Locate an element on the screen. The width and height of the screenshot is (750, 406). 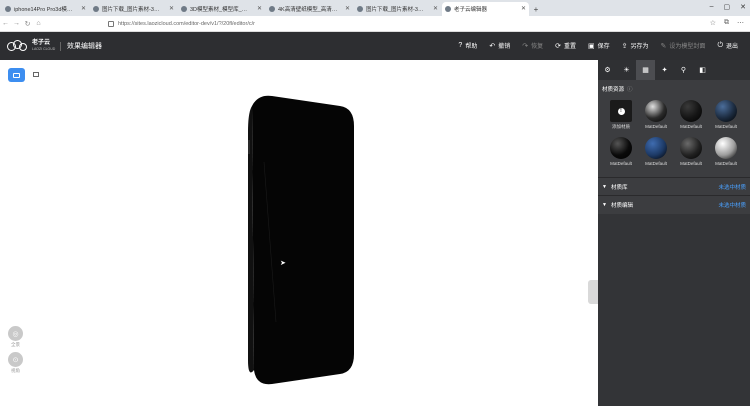
new-tab-button: + is located at coordinates (536, 9).